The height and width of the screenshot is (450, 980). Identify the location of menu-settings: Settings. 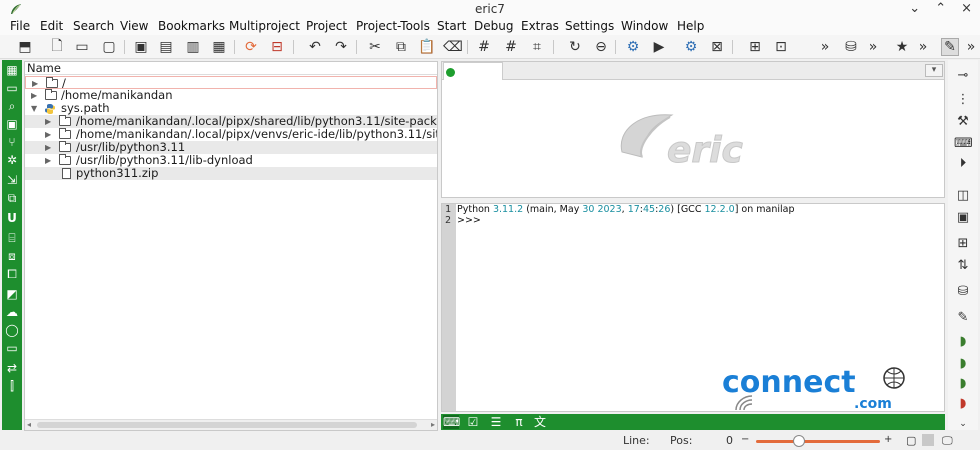
(589, 26).